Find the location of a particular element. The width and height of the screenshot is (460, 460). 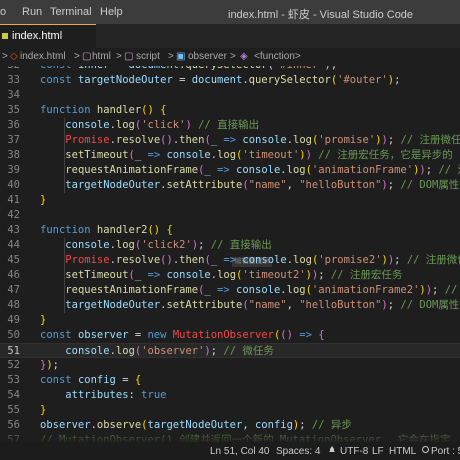

code-token: '#inner' is located at coordinates (299, 68).